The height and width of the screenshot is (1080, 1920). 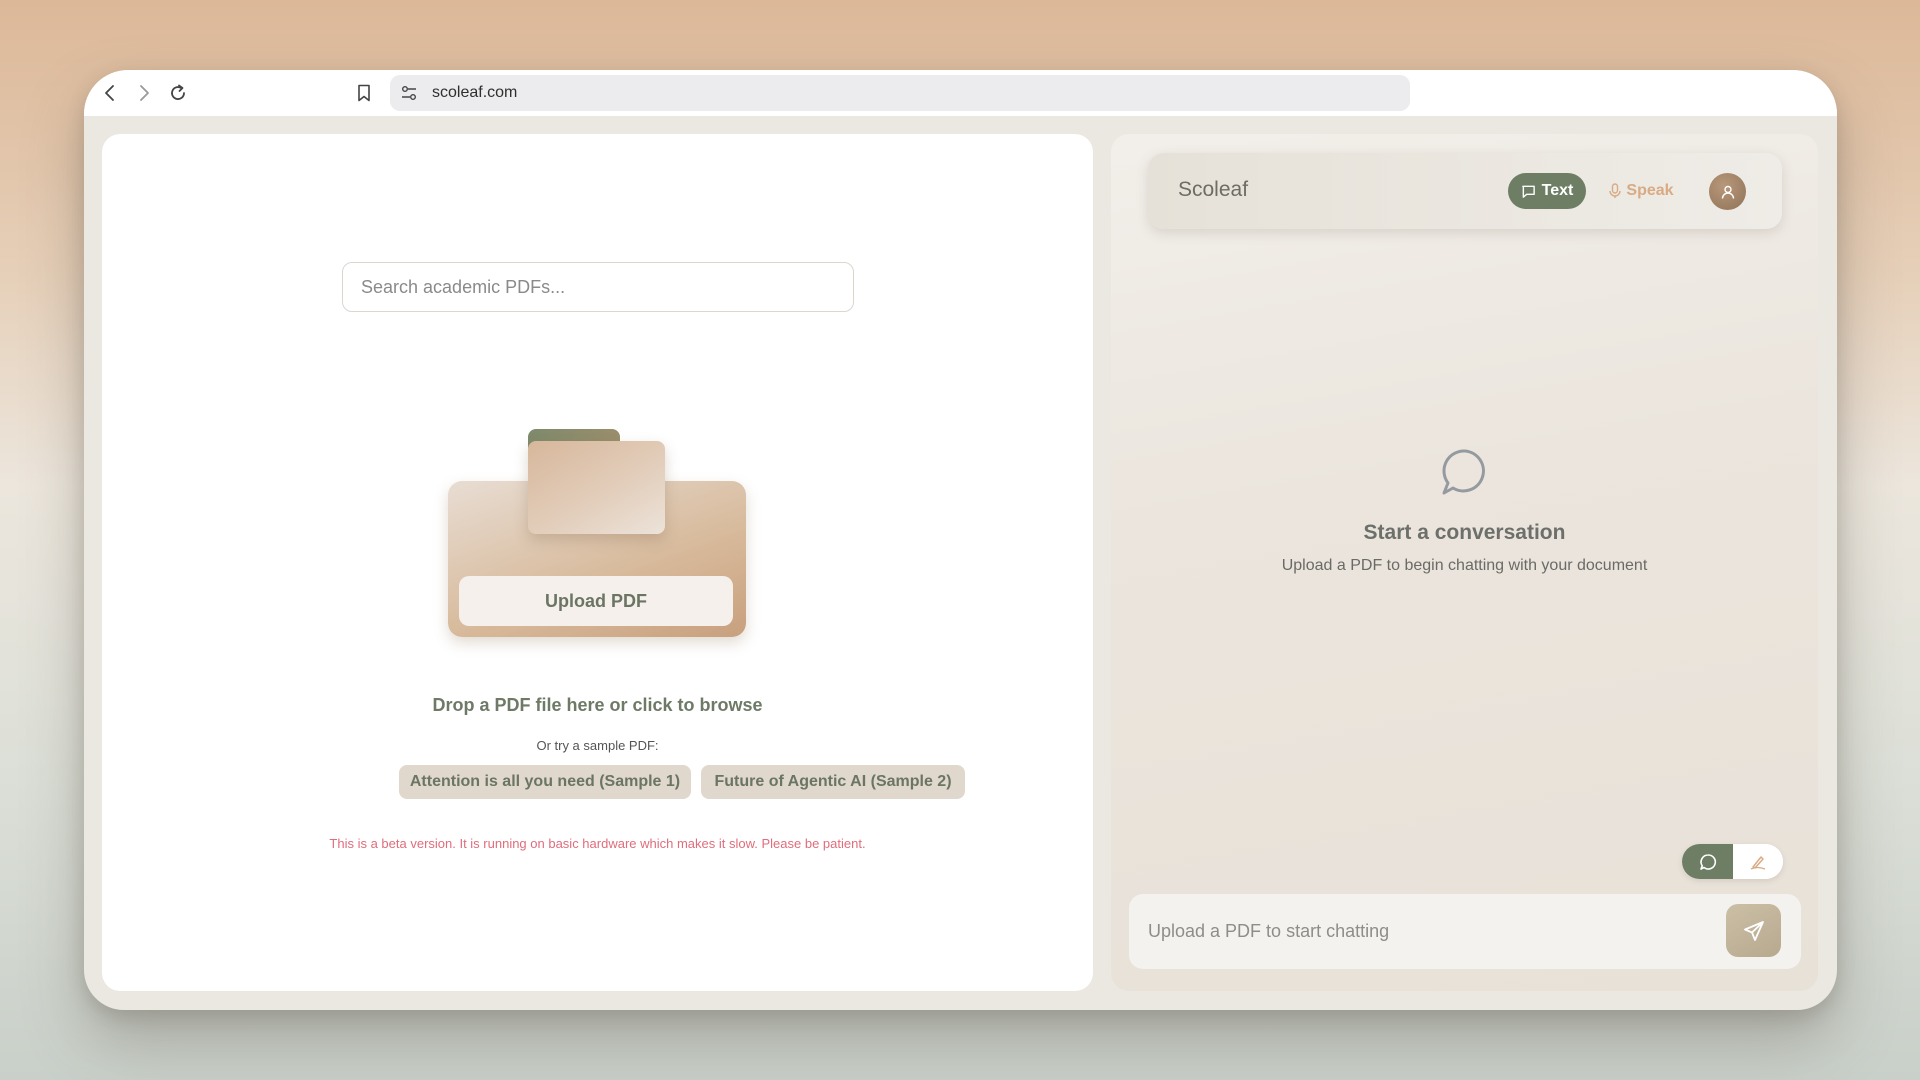 I want to click on chevron-right-icon, so click(x=144, y=93).